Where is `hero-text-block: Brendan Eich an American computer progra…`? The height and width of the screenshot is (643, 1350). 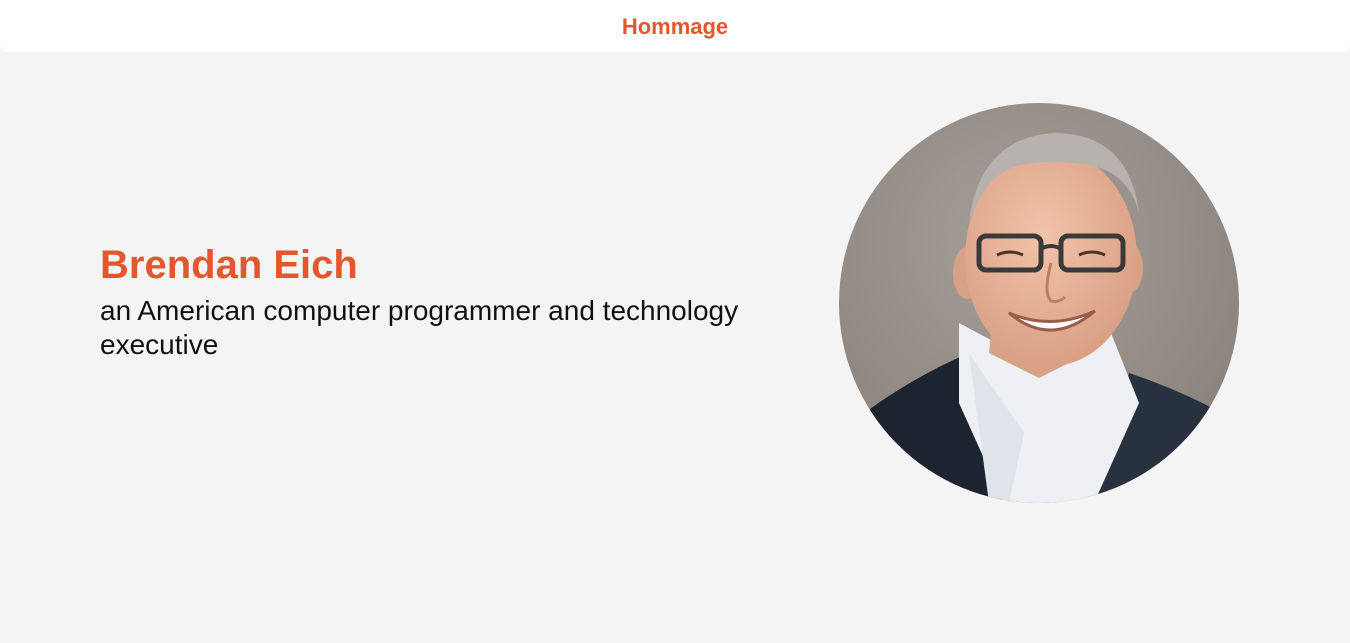
hero-text-block: Brendan Eich an American computer progra… is located at coordinates (460, 301).